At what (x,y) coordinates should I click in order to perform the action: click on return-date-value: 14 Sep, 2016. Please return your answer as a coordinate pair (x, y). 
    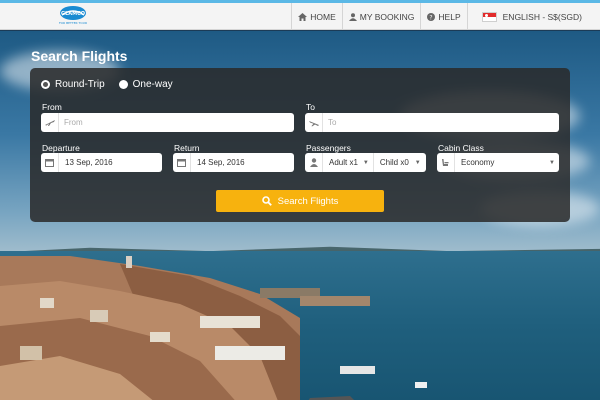
    Looking at the image, I should click on (221, 162).